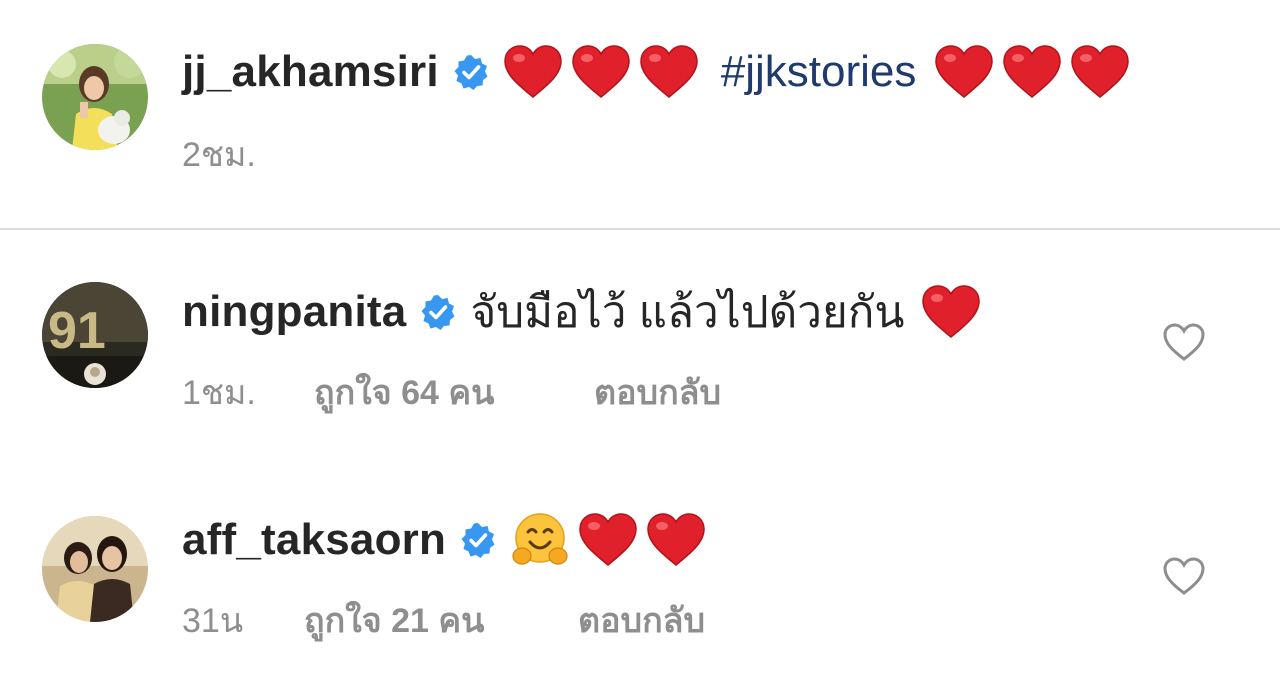 The width and height of the screenshot is (1280, 691). Describe the element at coordinates (640, 229) in the screenshot. I see `divider` at that location.